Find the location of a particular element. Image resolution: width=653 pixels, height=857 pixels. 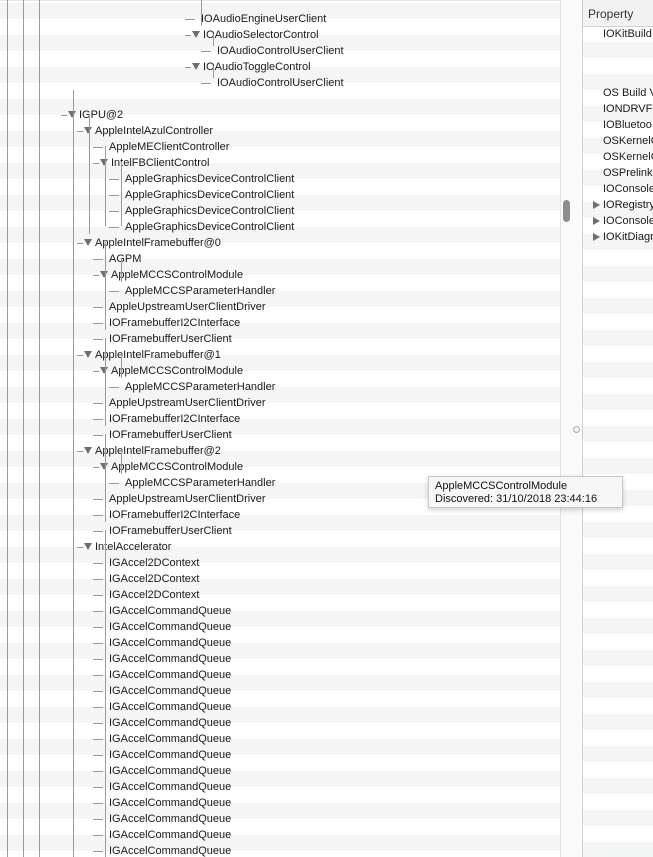

tree-node-row: AppleMEClientController is located at coordinates (280, 147).